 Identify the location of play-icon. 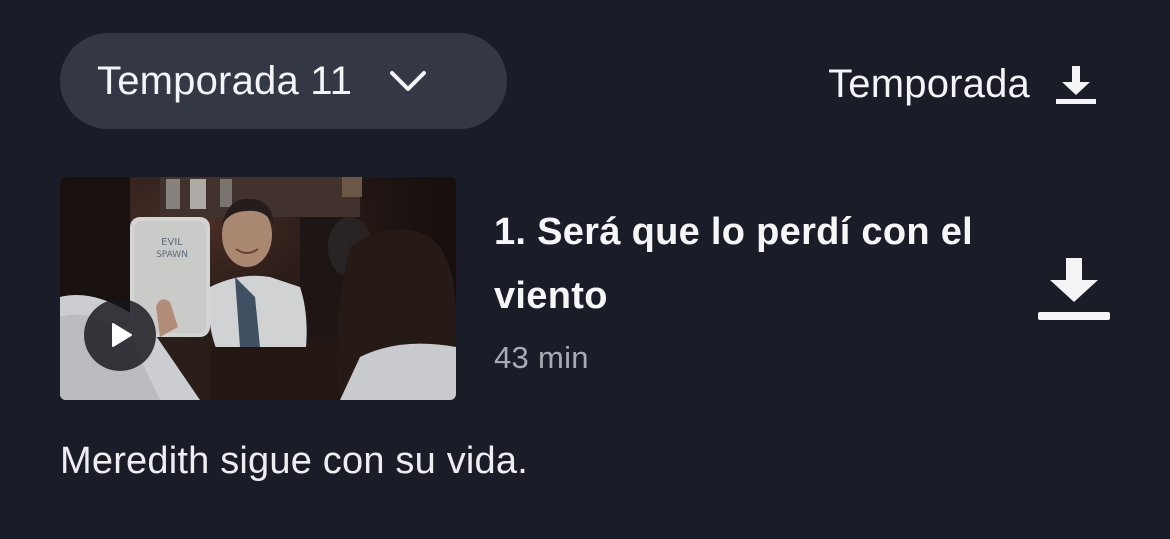
(122, 335).